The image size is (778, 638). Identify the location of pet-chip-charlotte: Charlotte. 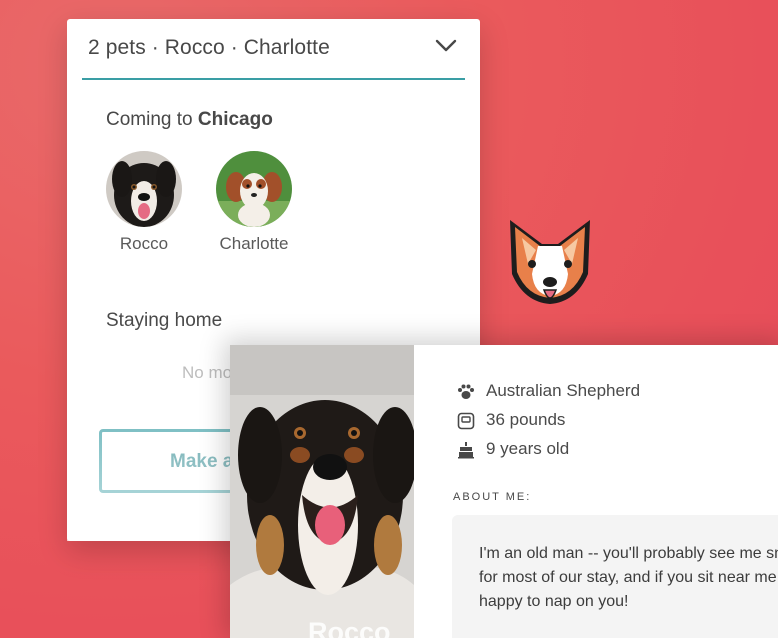
(254, 202).